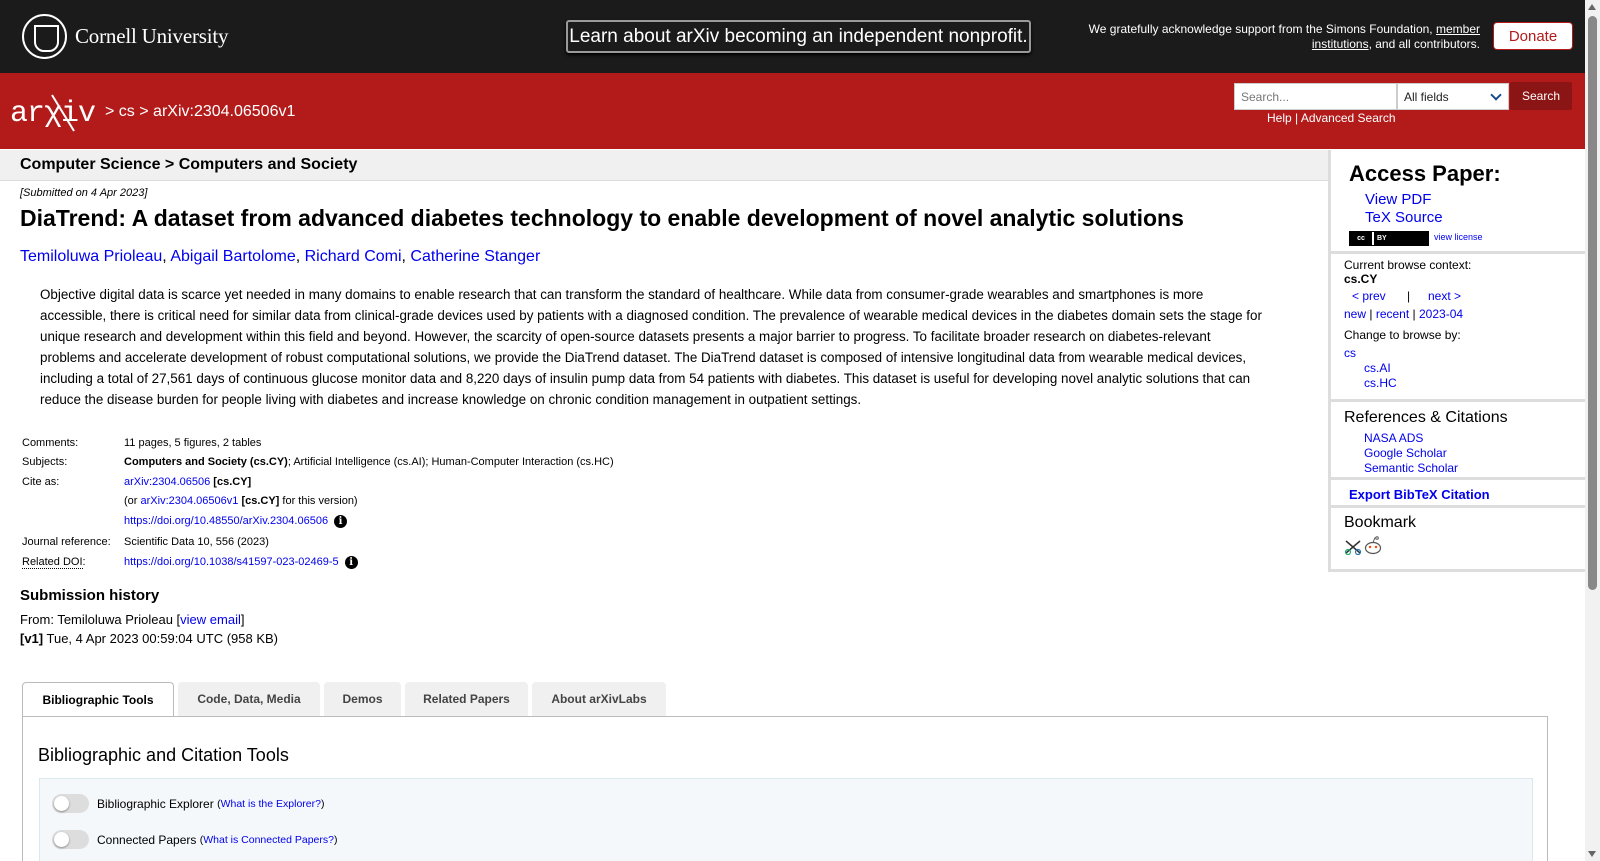 The image size is (1600, 861). Describe the element at coordinates (1453, 96) in the screenshot. I see `search-field-select: All fields` at that location.